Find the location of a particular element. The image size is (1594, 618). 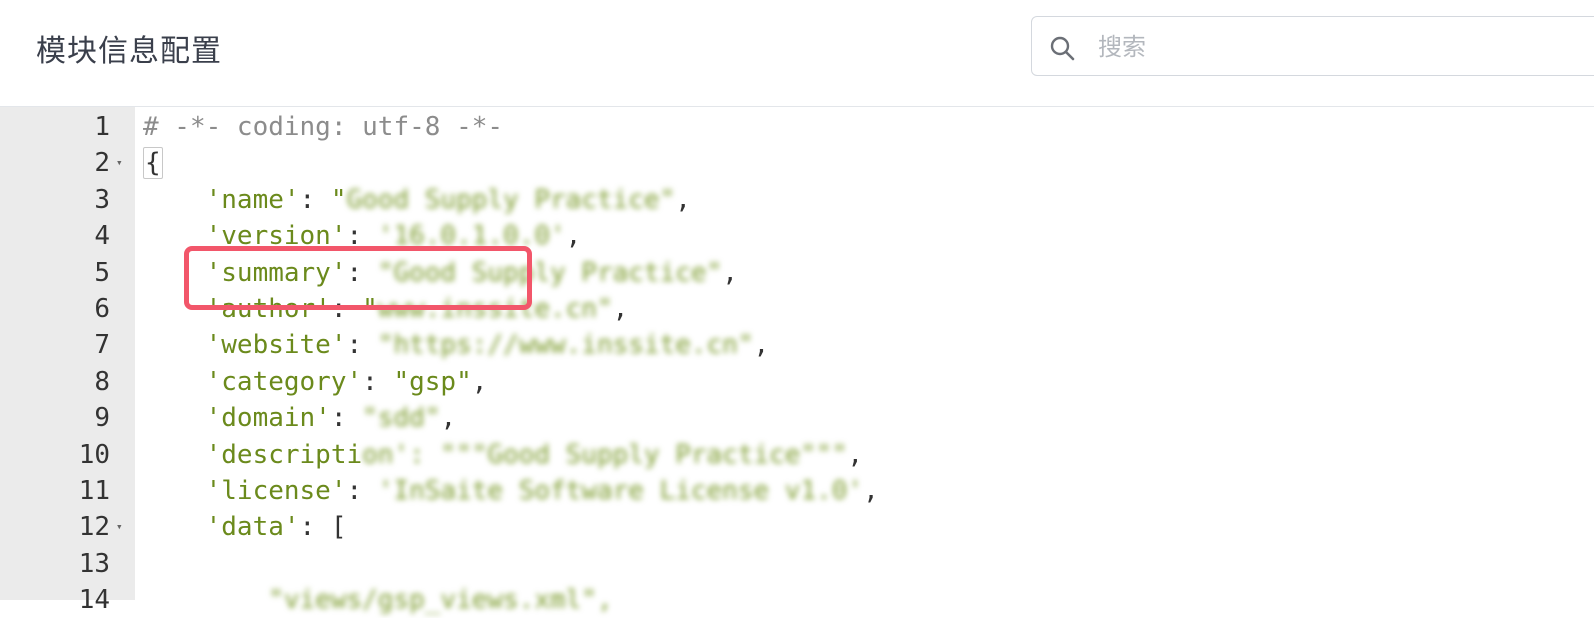

code-token: : [ is located at coordinates (323, 527).